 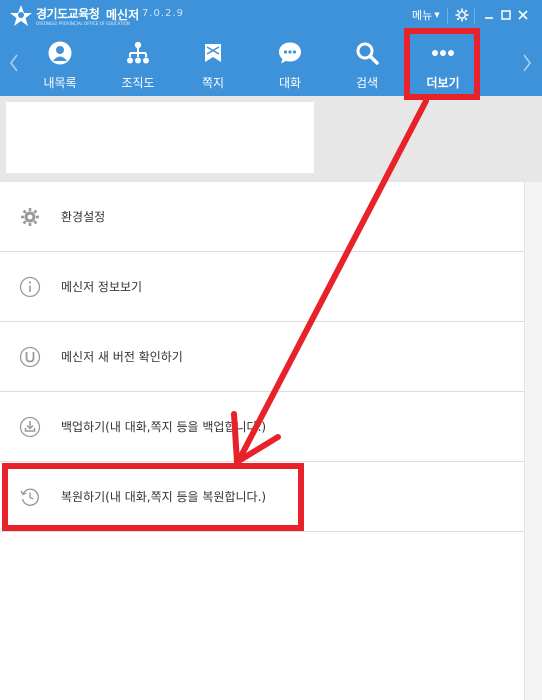 I want to click on note-icon, so click(x=213, y=53).